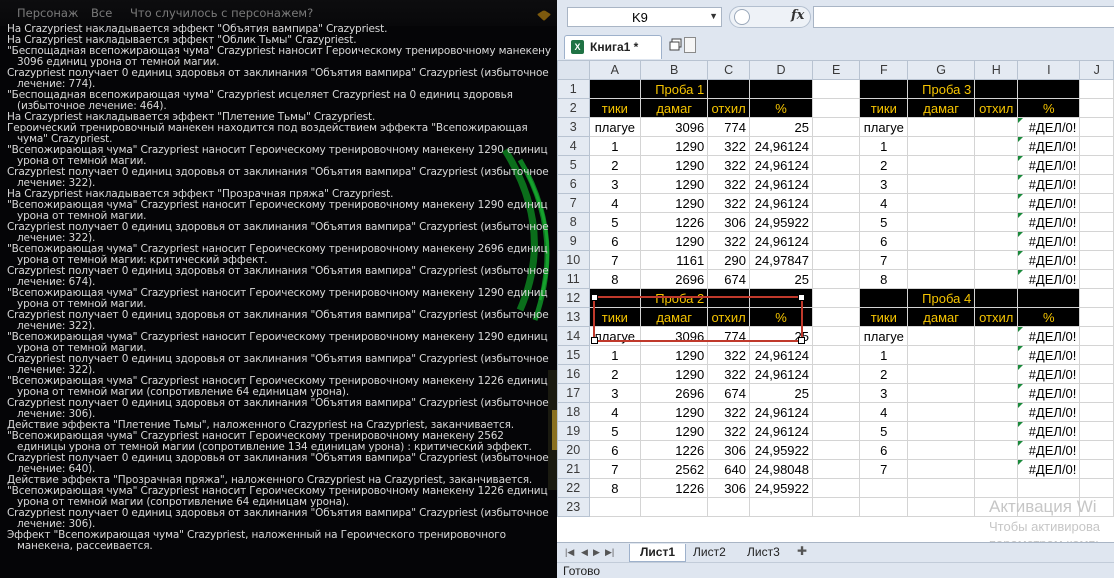 This screenshot has width=1114, height=578. Describe the element at coordinates (781, 450) in the screenshot. I see `cell: 24,95922` at that location.